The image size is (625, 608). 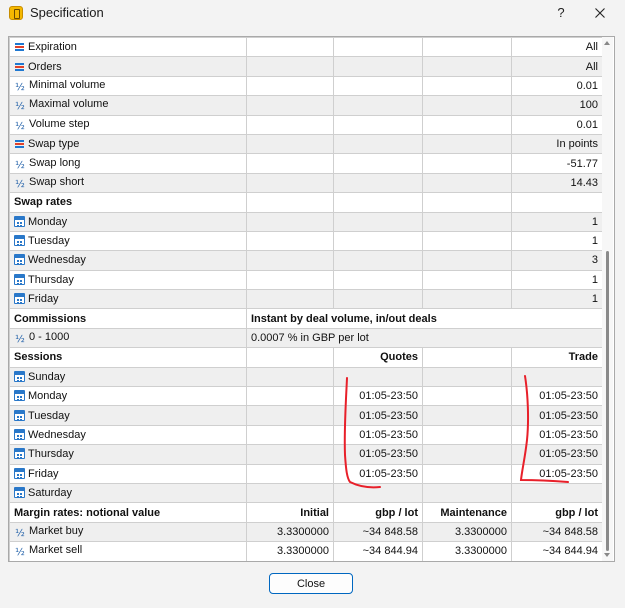 What do you see at coordinates (57, 435) in the screenshot?
I see `row-label: Wednesday` at bounding box center [57, 435].